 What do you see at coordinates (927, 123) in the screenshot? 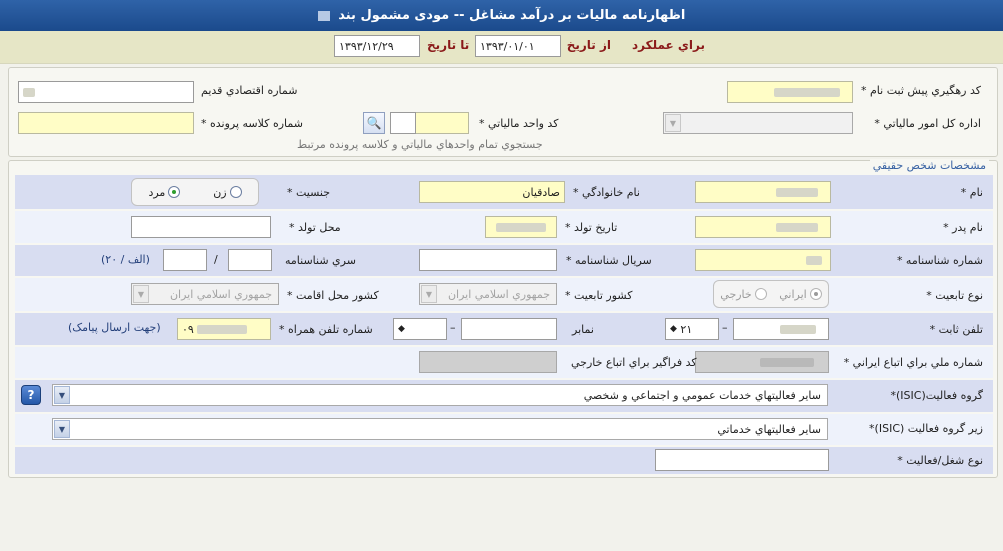
I see `tax-office-label: اداره کل امور مالياتي *` at bounding box center [927, 123].